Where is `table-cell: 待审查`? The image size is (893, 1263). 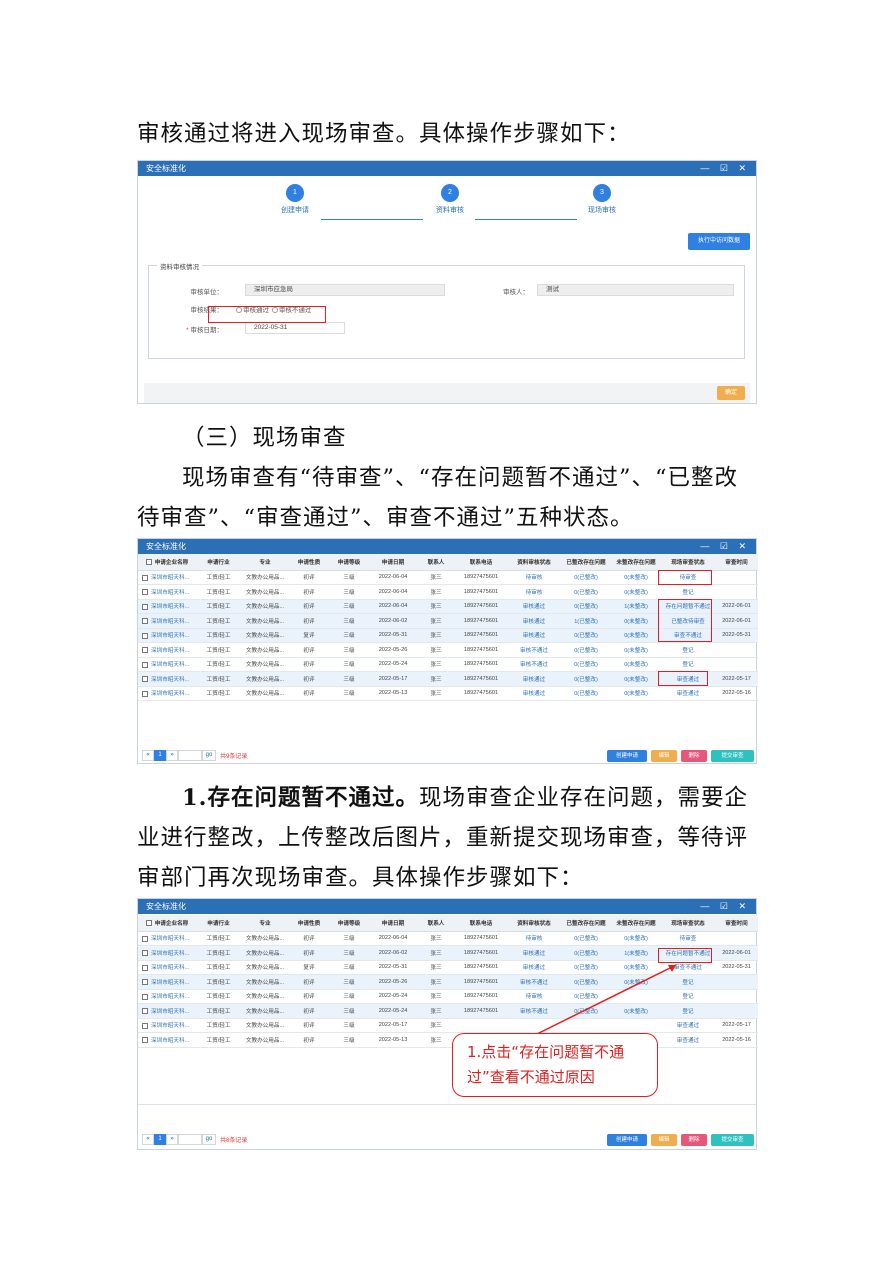
table-cell: 待审查 is located at coordinates (688, 938).